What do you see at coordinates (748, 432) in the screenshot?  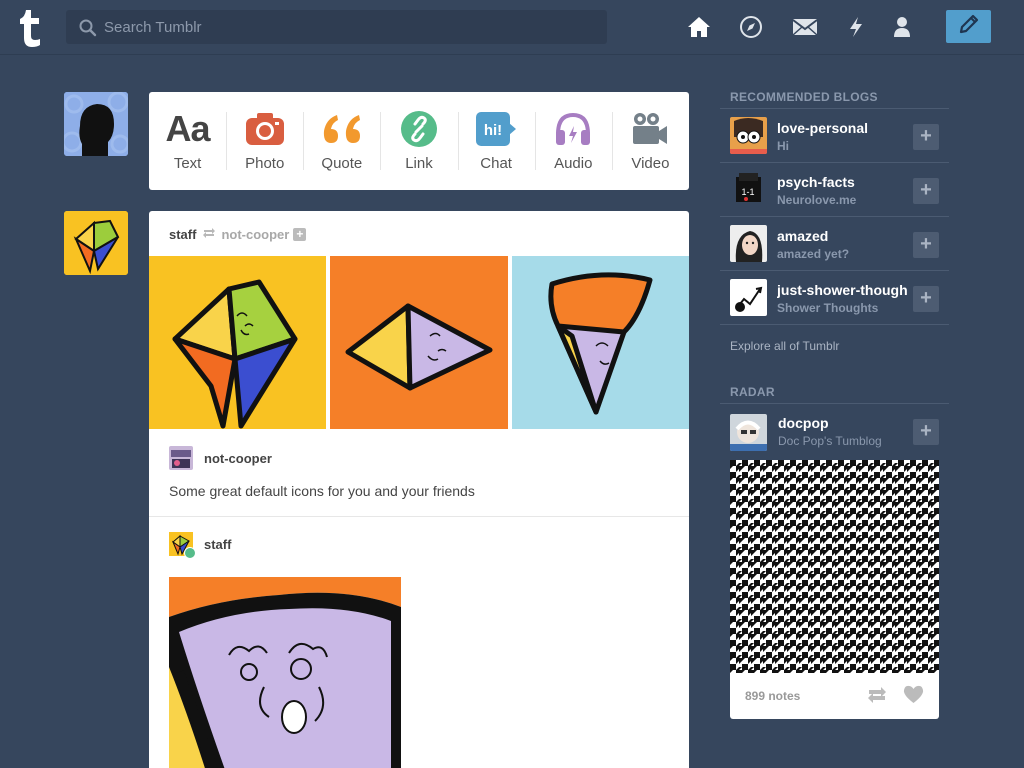 I see `radar-blog-avatar` at bounding box center [748, 432].